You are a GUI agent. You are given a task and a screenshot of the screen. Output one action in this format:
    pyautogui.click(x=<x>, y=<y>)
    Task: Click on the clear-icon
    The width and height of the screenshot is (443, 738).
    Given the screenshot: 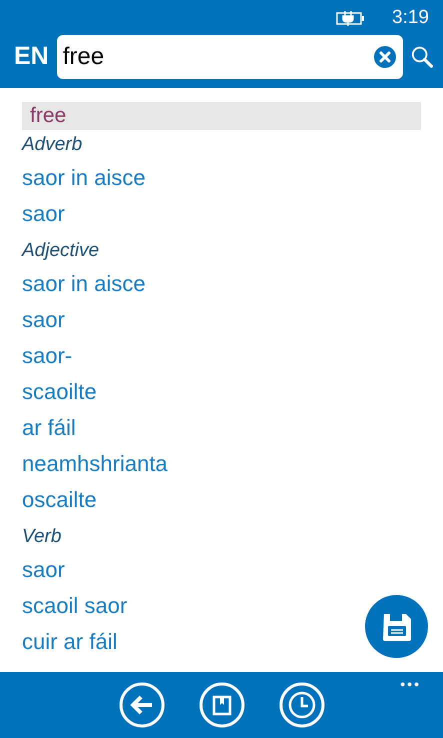 What is the action you would take?
    pyautogui.click(x=384, y=57)
    